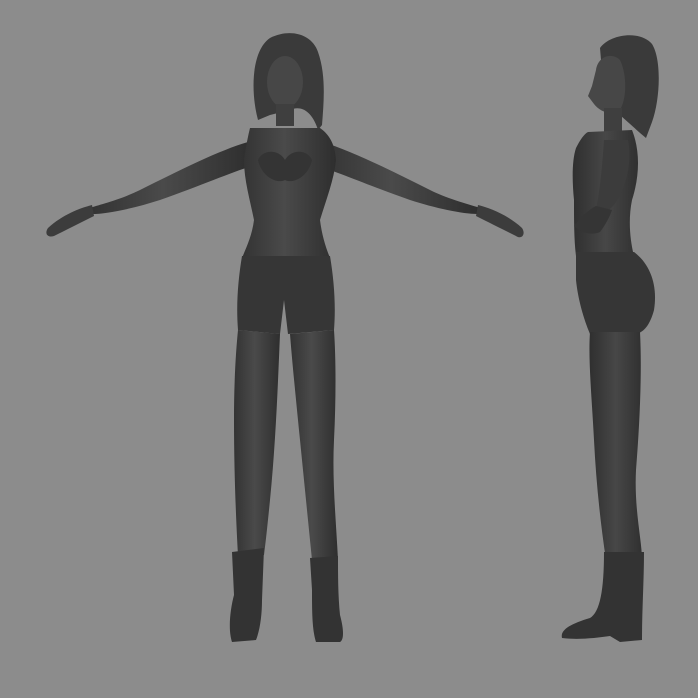 This screenshot has width=698, height=698. I want to click on side-shorts, so click(616, 293).